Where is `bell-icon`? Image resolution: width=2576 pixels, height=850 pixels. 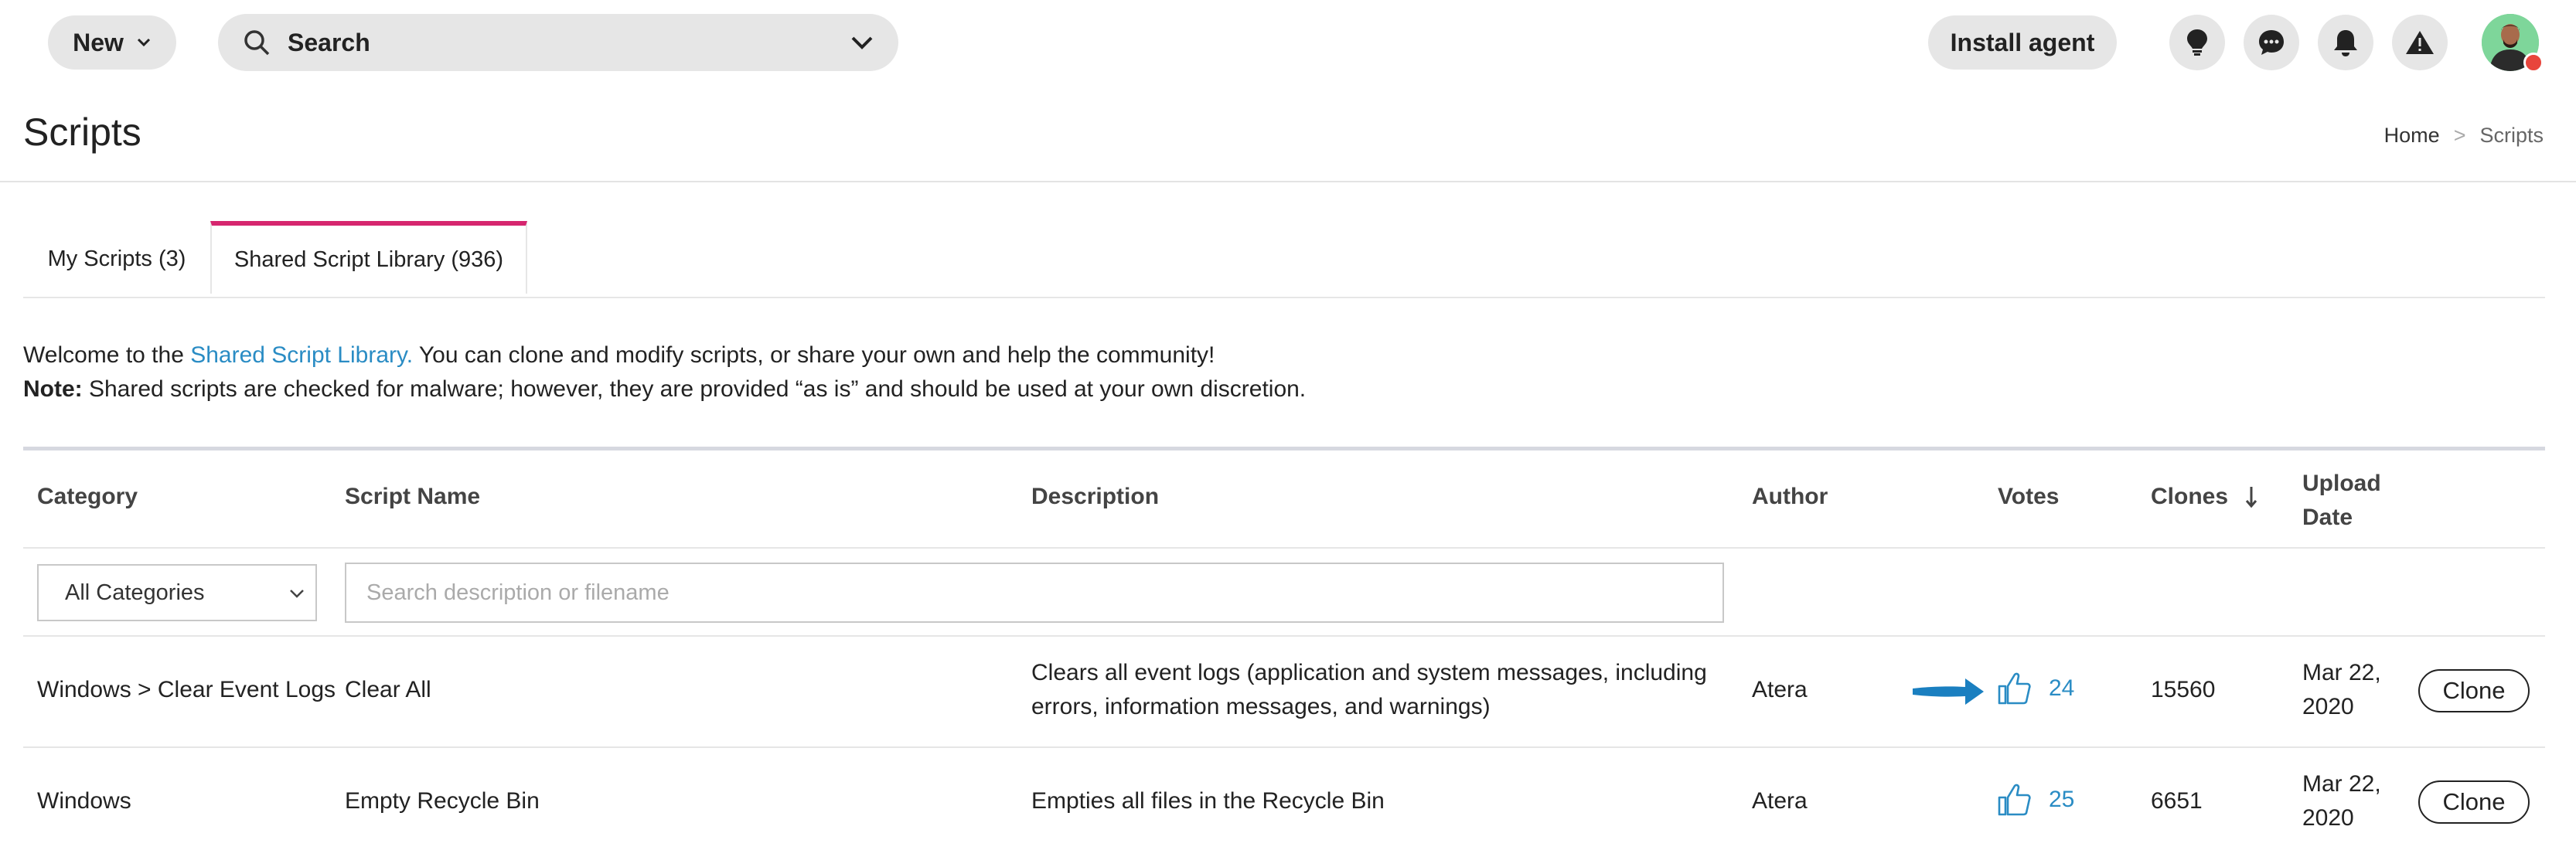 bell-icon is located at coordinates (2345, 43).